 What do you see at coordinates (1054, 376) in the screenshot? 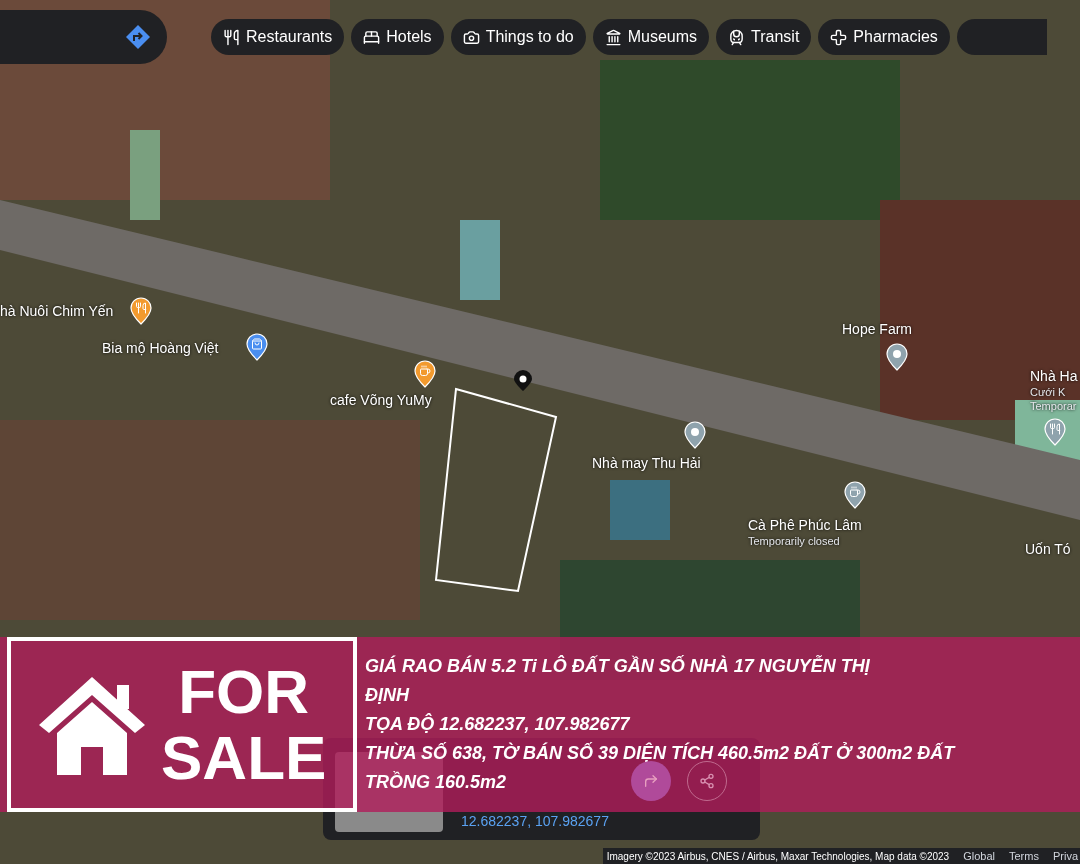
I see `place-label: Nhà Ha` at bounding box center [1054, 376].